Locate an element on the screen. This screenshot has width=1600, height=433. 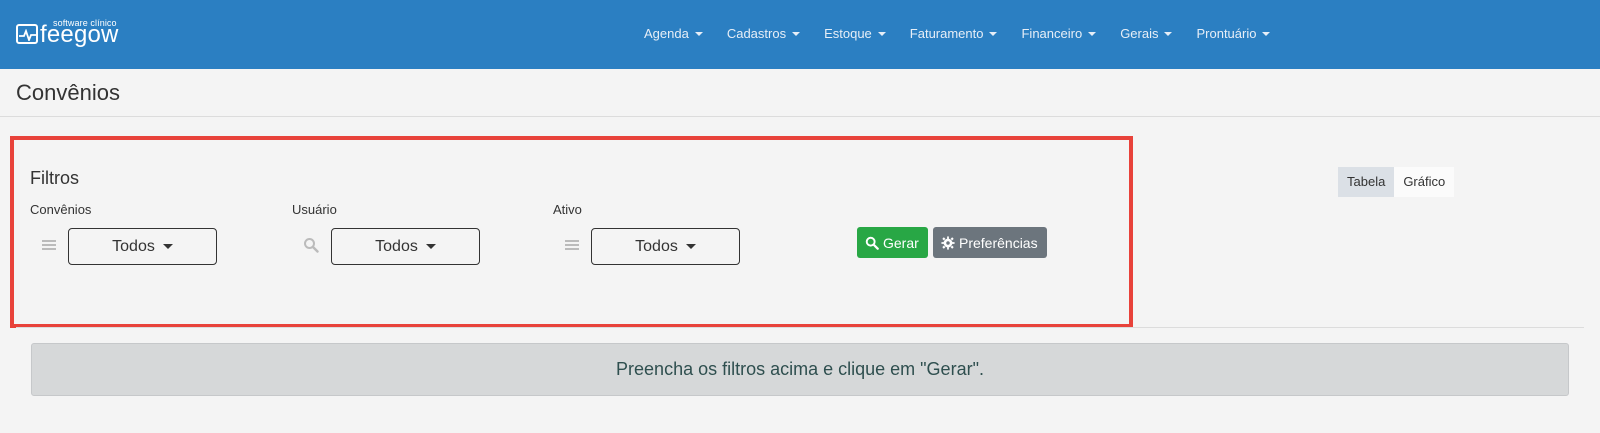
feegow-logo: software clínico feegow is located at coordinates (71, 34).